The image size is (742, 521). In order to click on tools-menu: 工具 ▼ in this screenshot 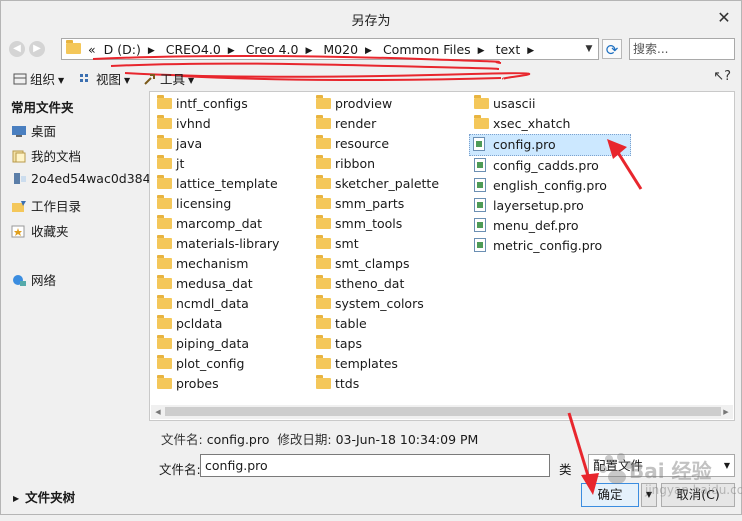, I will do `click(168, 78)`.